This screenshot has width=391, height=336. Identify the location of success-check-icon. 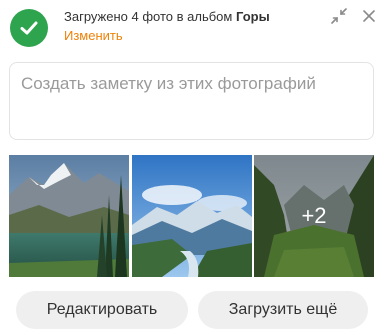
(29, 28).